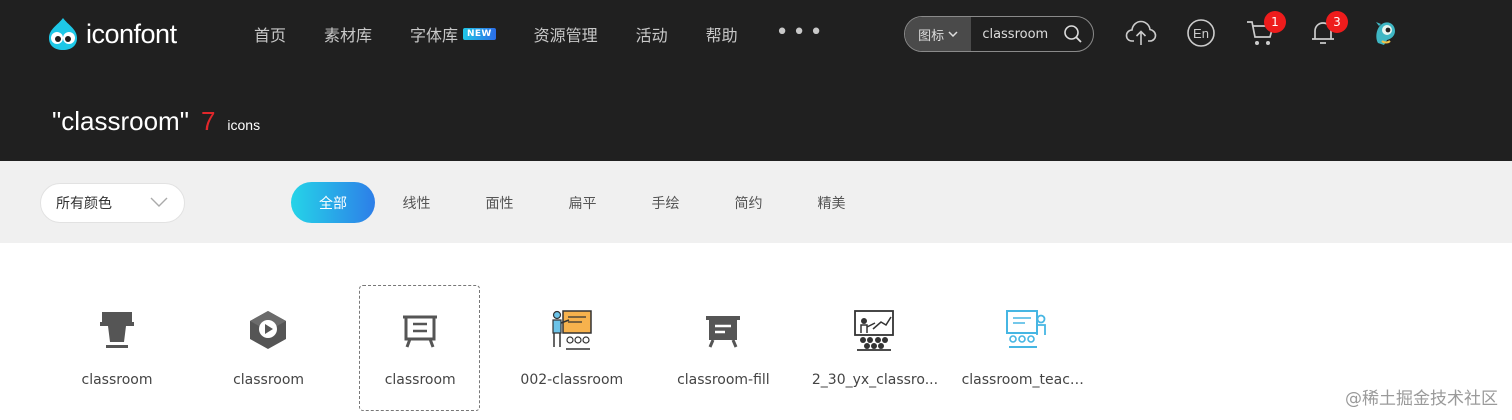 The height and width of the screenshot is (420, 1512). Describe the element at coordinates (1026, 329) in the screenshot. I see `teacher-class-blue-icon` at that location.